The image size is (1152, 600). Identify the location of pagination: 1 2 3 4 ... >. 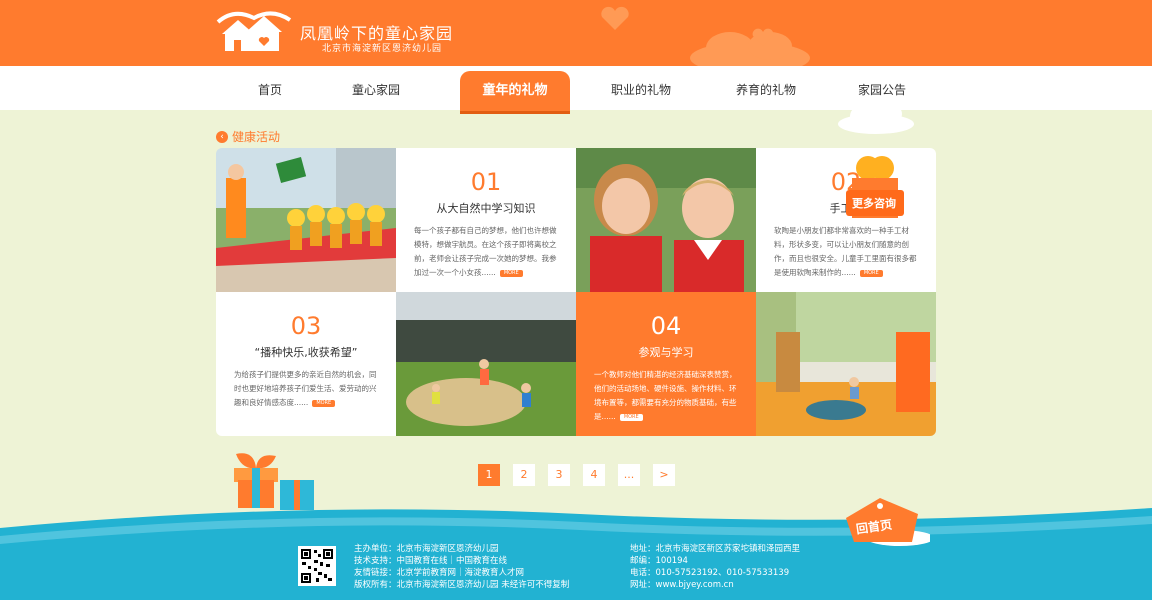
(576, 475).